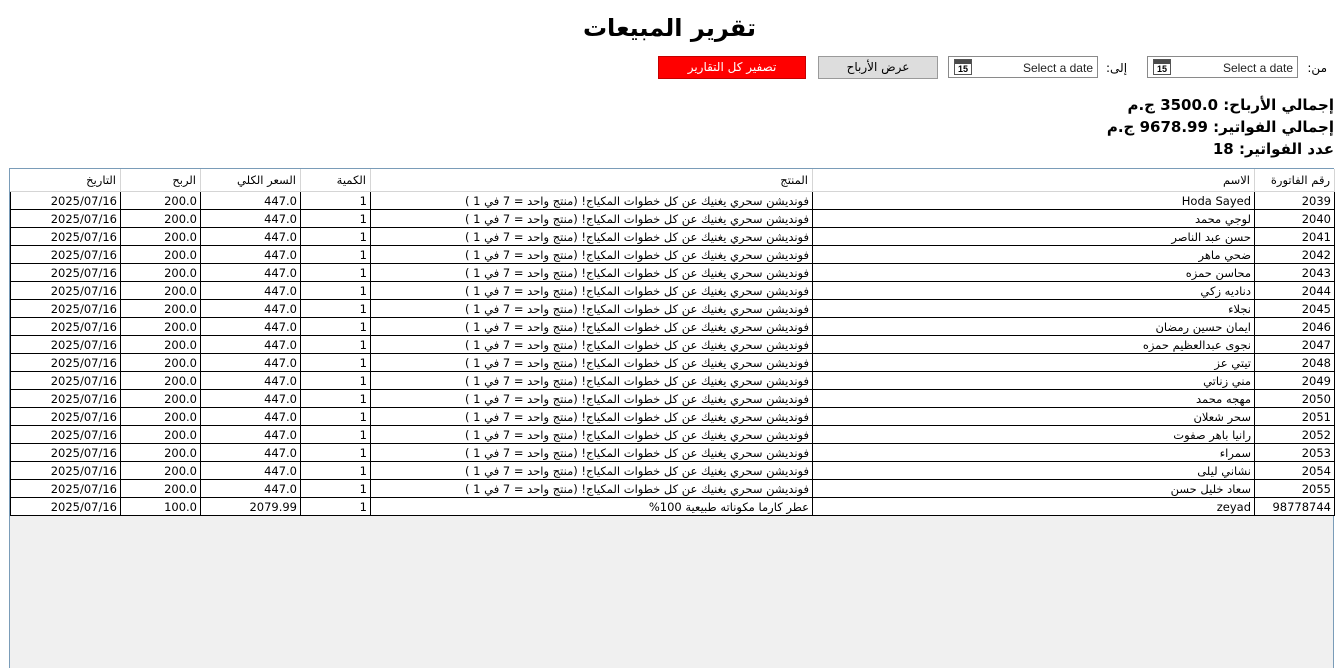 This screenshot has width=1339, height=668. What do you see at coordinates (591, 180) in the screenshot?
I see `column-header-product: المنتج` at bounding box center [591, 180].